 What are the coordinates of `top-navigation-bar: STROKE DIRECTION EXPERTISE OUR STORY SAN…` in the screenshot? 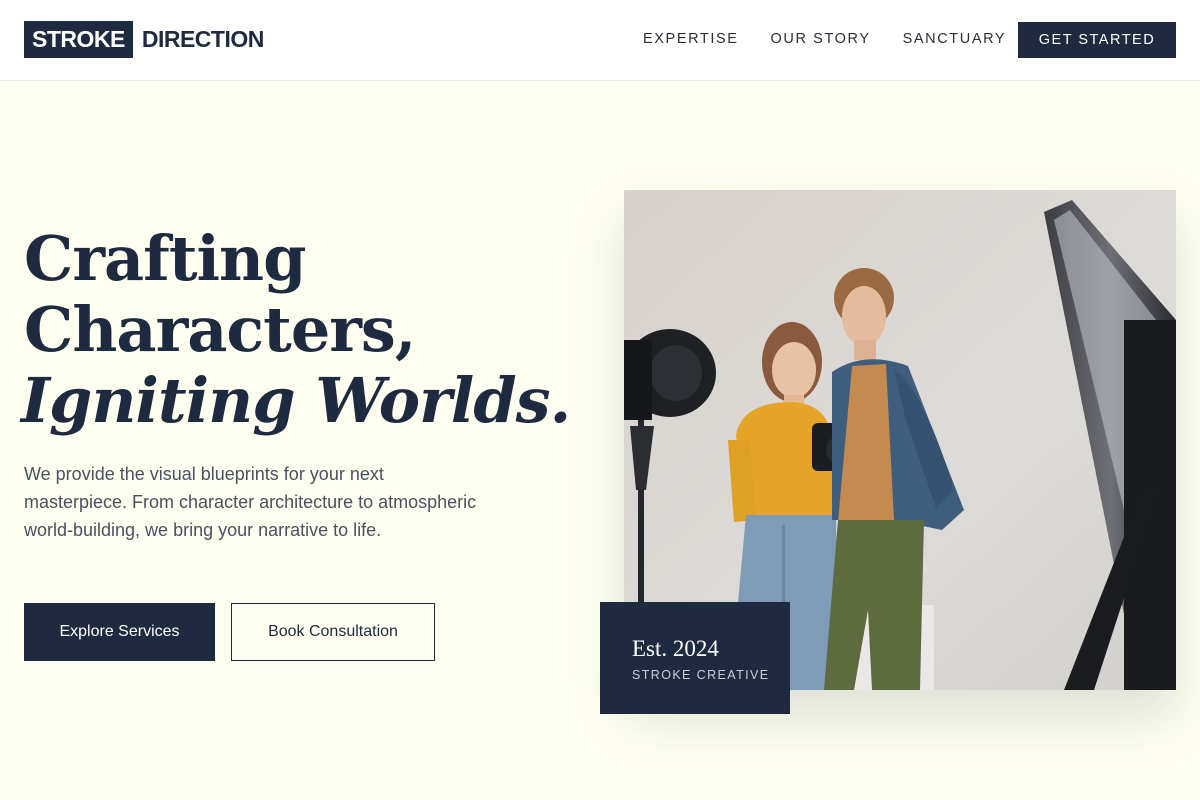 It's located at (600, 40).